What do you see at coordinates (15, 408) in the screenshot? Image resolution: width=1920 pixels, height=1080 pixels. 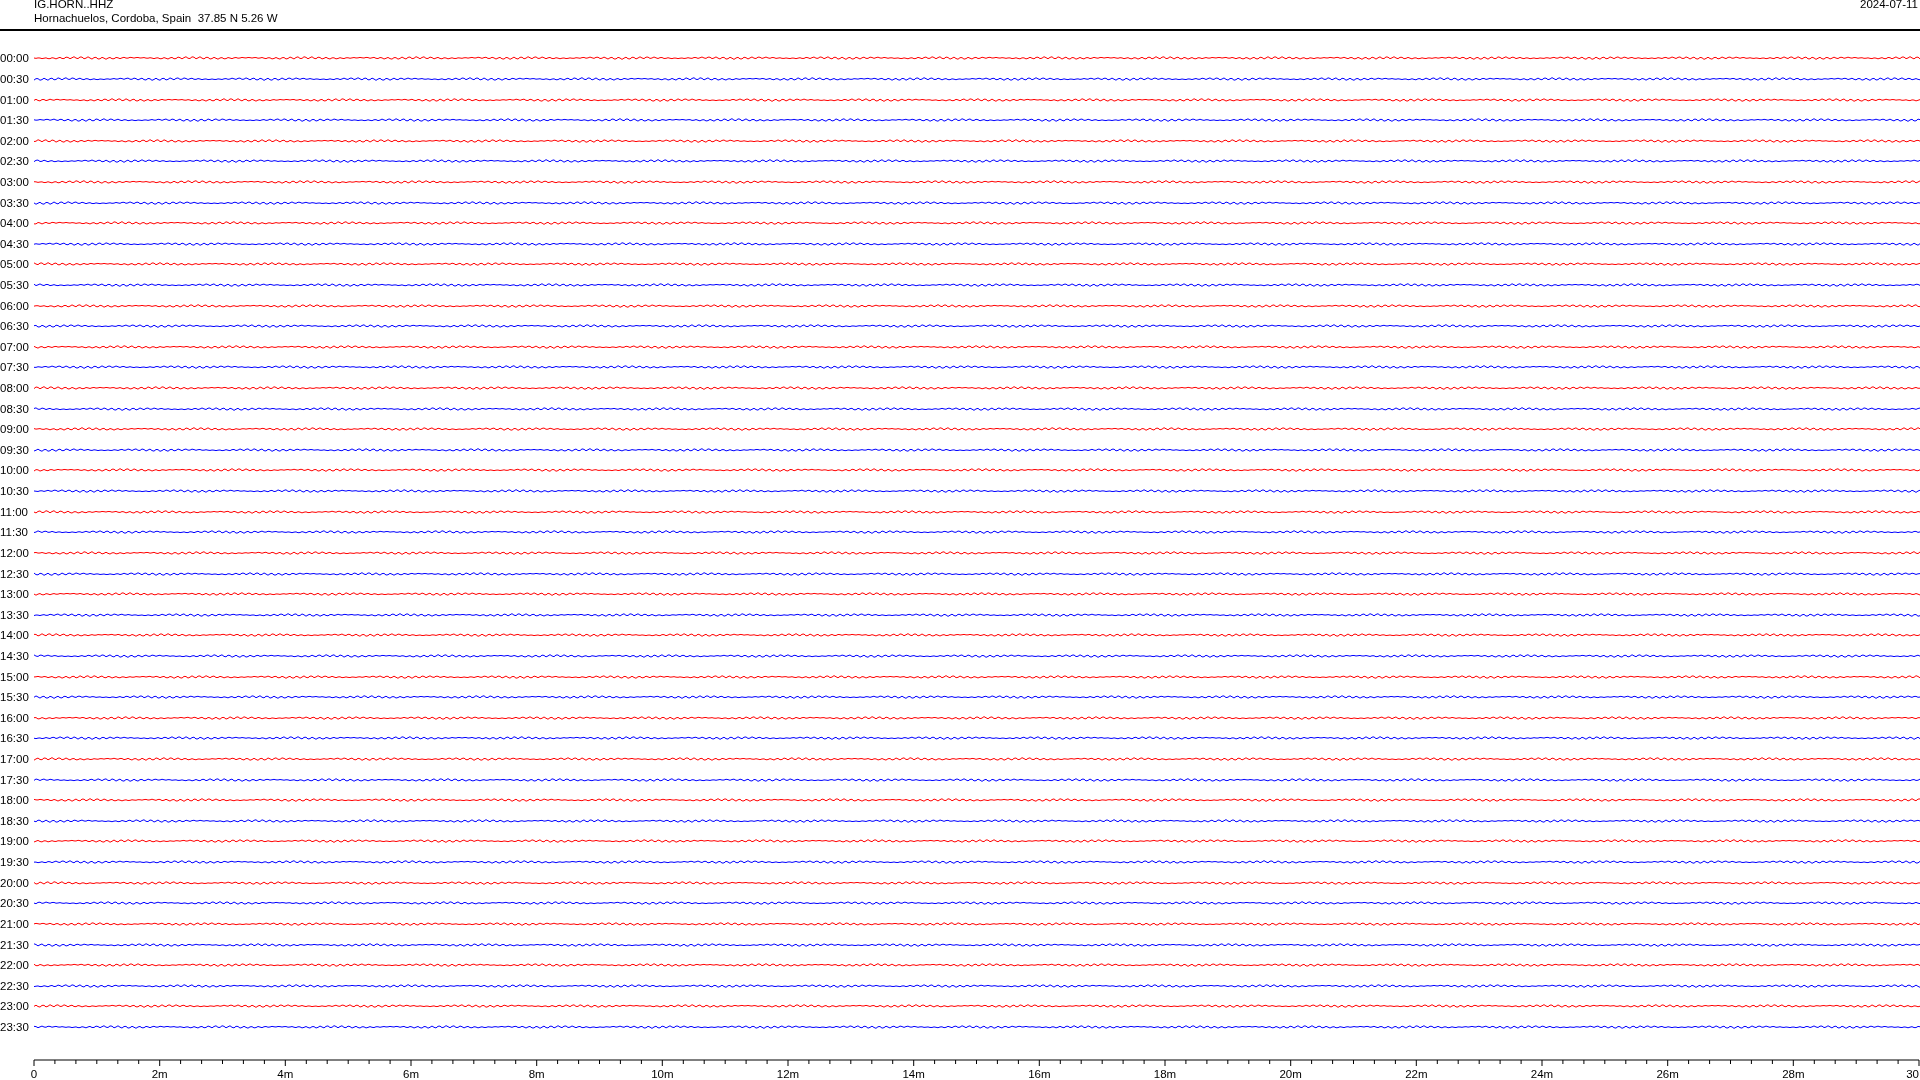 I see `hour-label: 08:30` at bounding box center [15, 408].